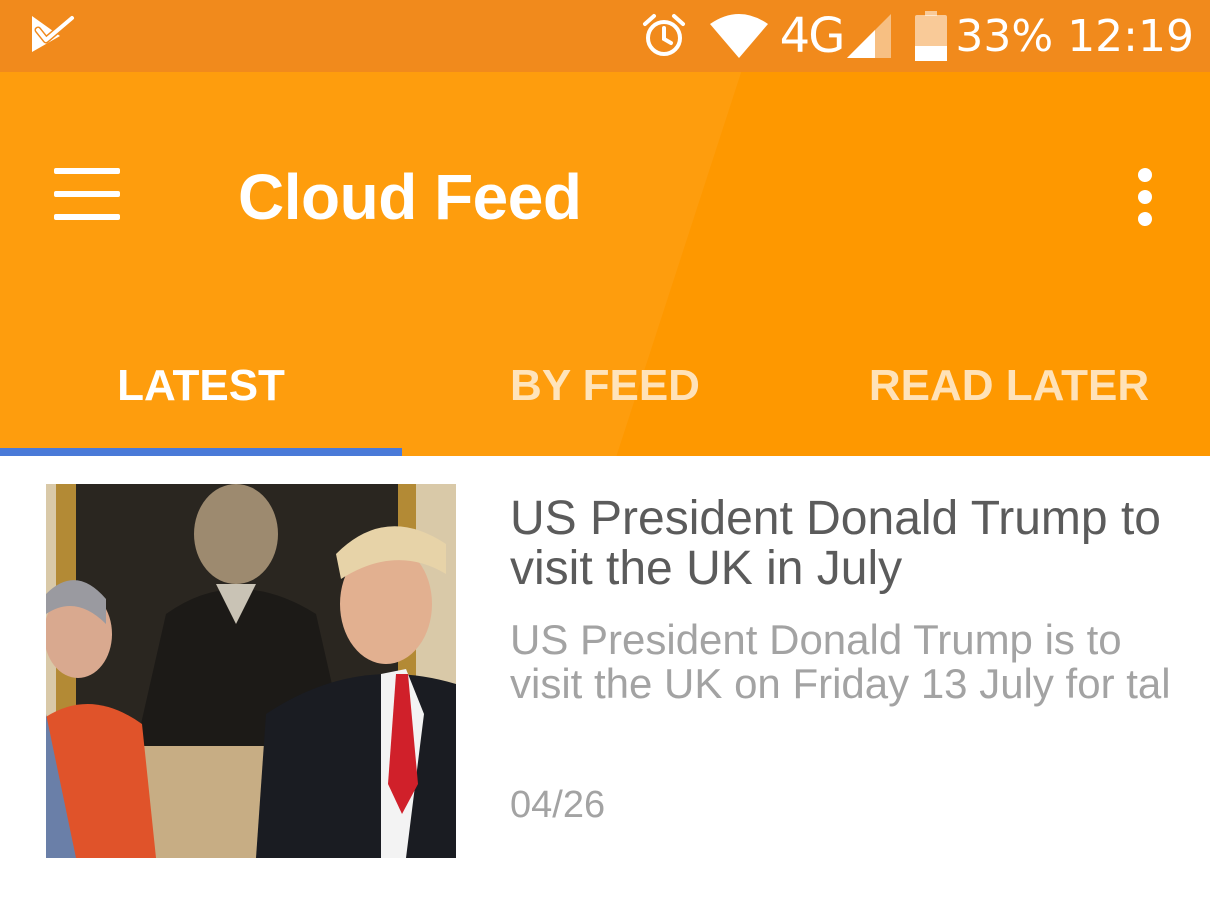  Describe the element at coordinates (54, 34) in the screenshot. I see `notification-check-icon` at that location.